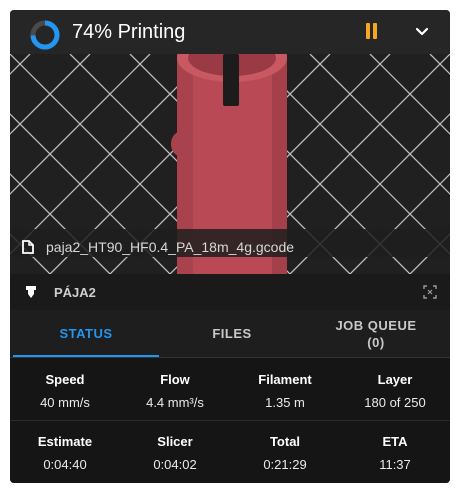 The height and width of the screenshot is (493, 460). What do you see at coordinates (285, 391) in the screenshot?
I see `stat-filament: Filament 1.35 m` at bounding box center [285, 391].